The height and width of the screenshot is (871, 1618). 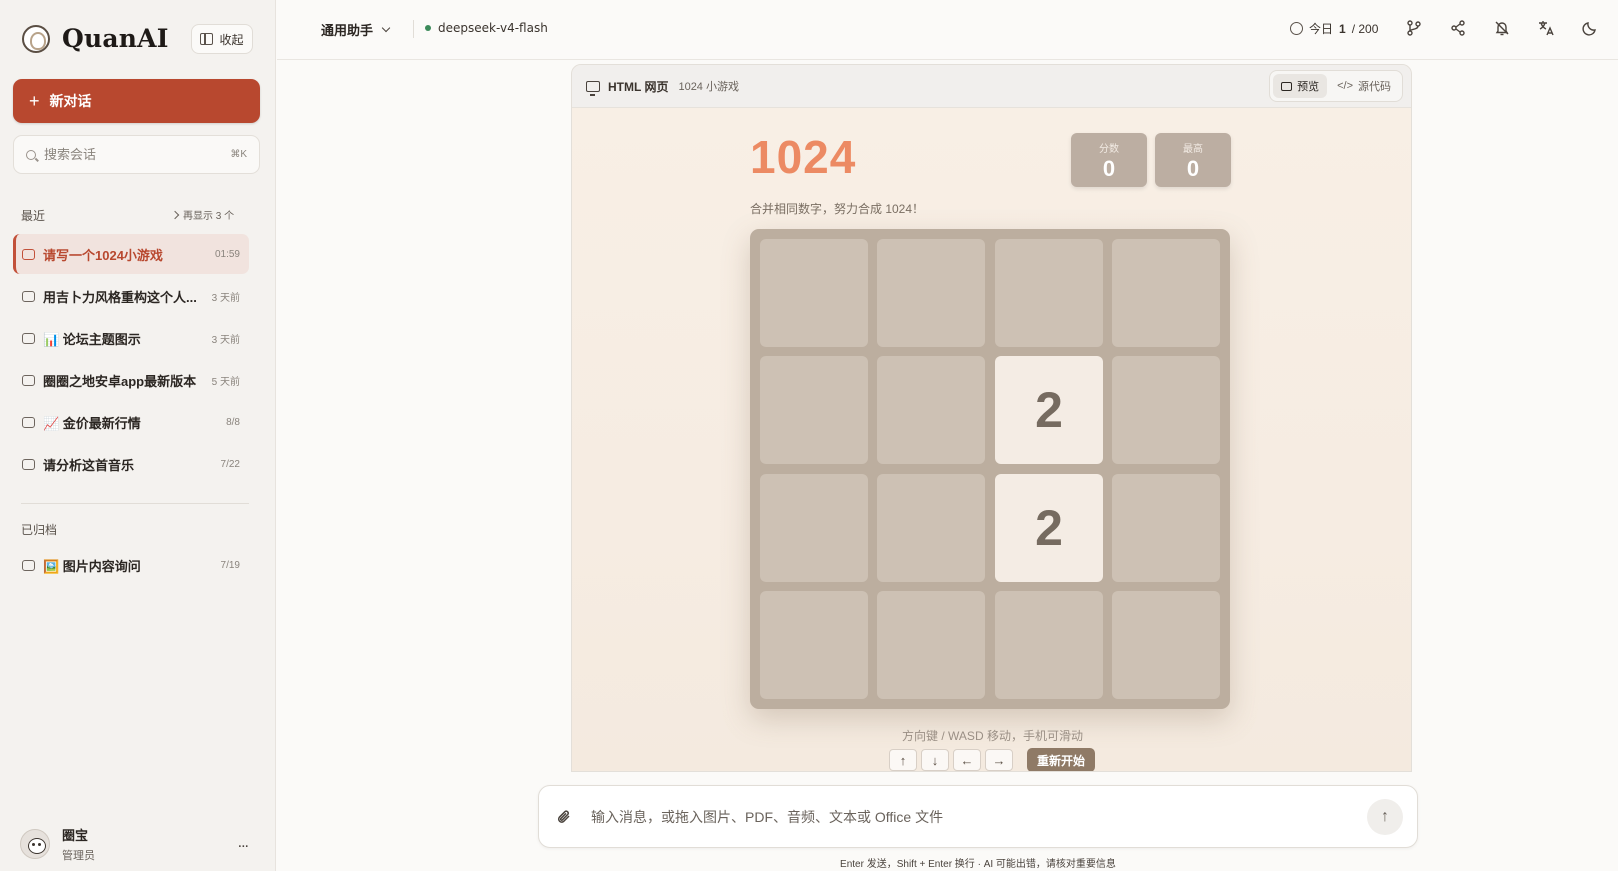 I want to click on topbar: 通用助手 deepseek-v4-flash 今日 1 / 200, so click(x=947, y=30).